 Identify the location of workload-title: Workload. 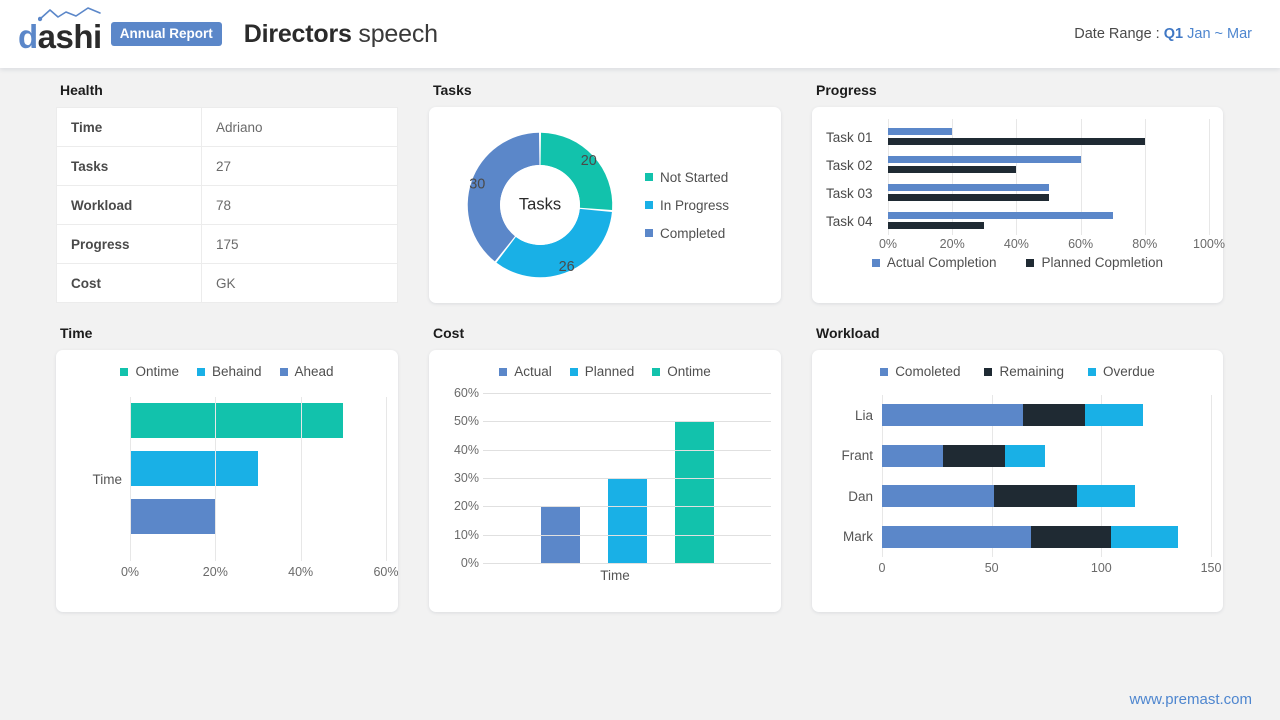
(848, 333).